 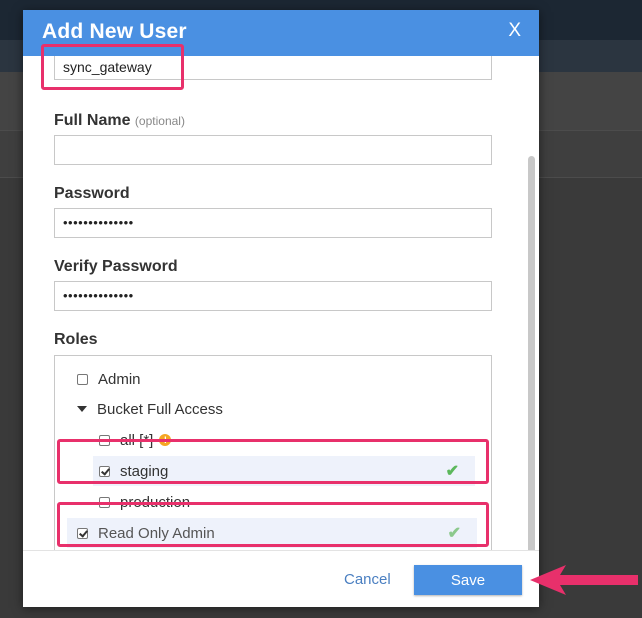 What do you see at coordinates (160, 409) in the screenshot?
I see `role-group-label: Bucket Full Access` at bounding box center [160, 409].